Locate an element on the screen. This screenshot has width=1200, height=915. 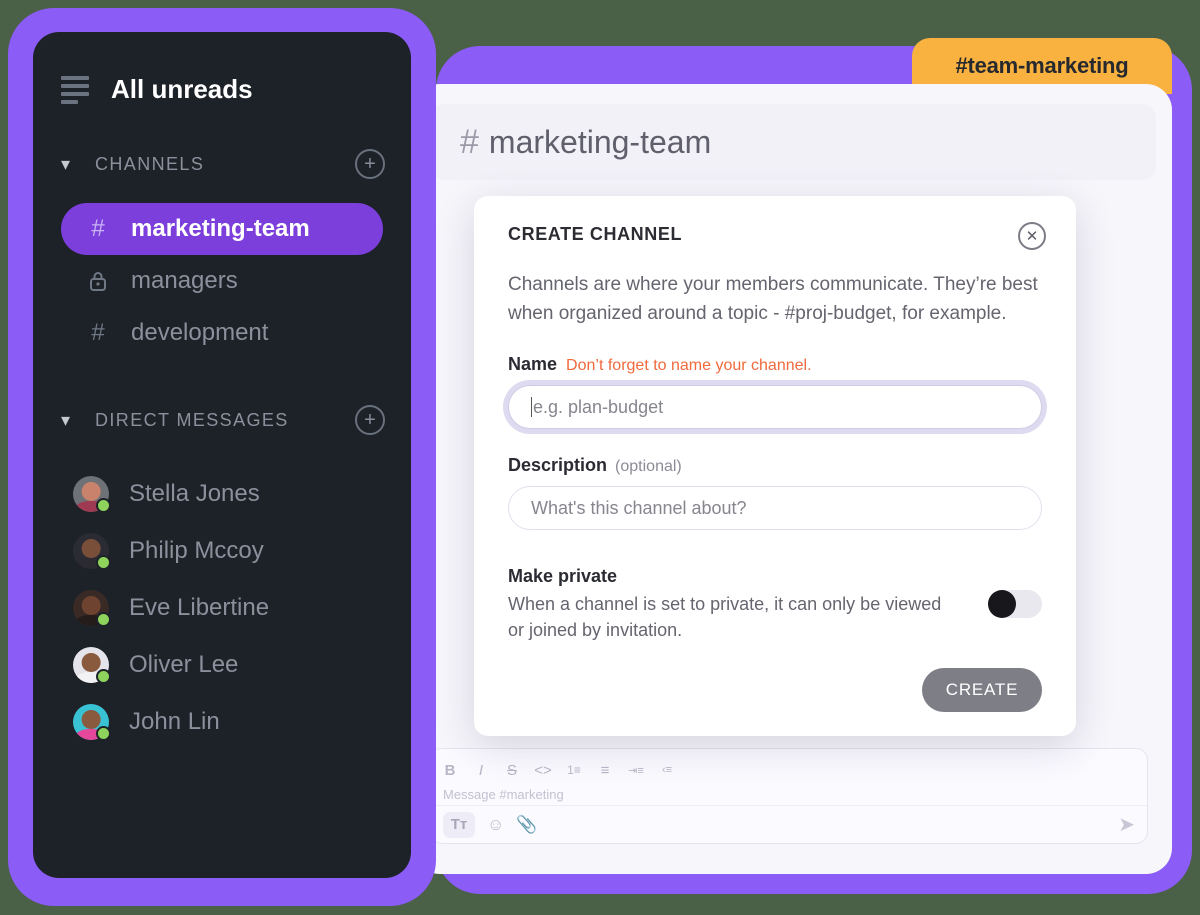
channel-name-placeholder: e.g. plan-budget is located at coordinates (598, 406).